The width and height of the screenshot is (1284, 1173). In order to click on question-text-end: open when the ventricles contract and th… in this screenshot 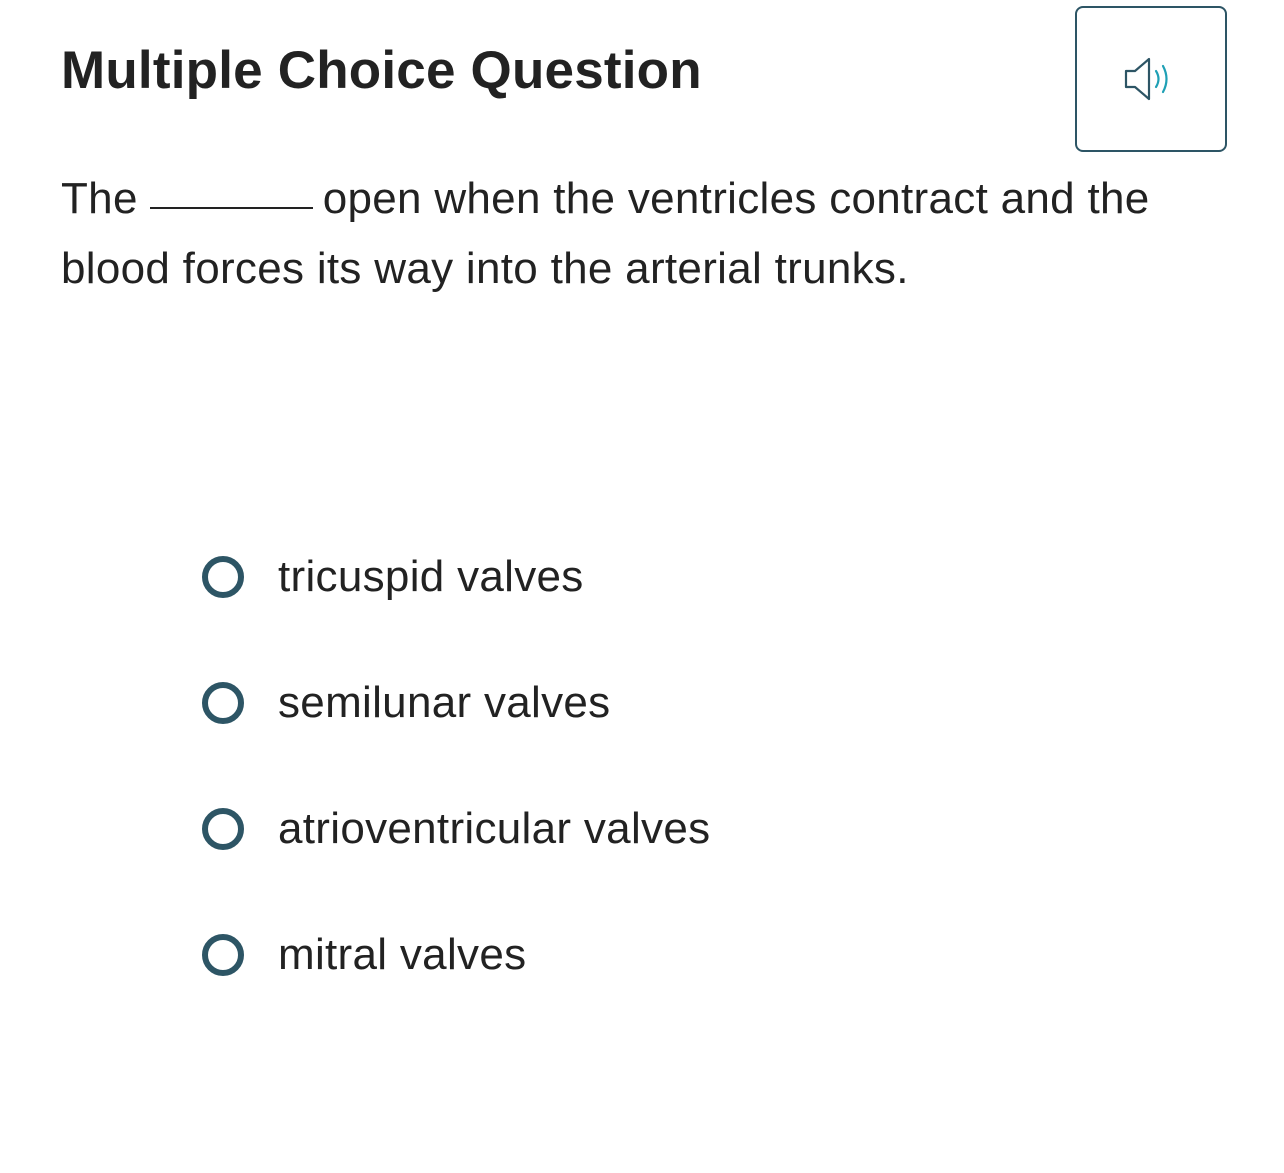, I will do `click(605, 233)`.